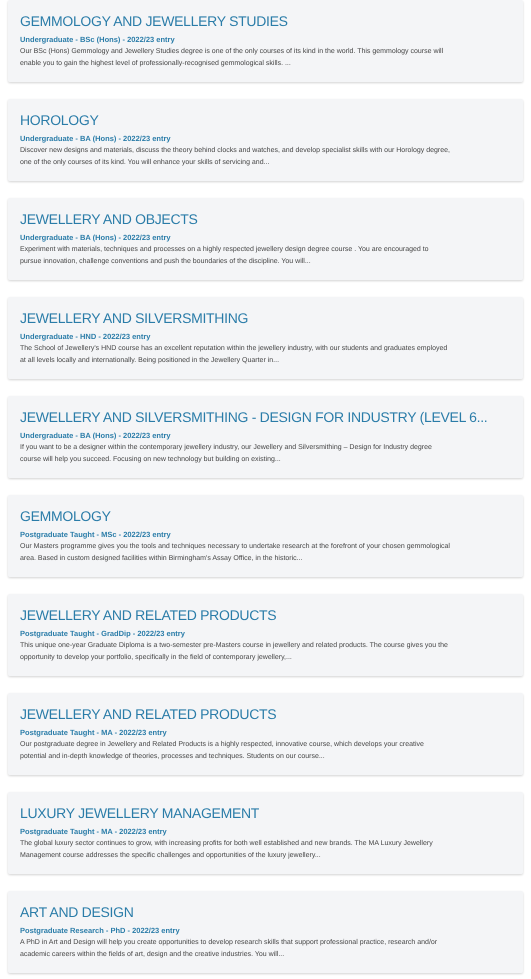  Describe the element at coordinates (265, 813) in the screenshot. I see `course-title-link: LUXURY JEWELLERY MANAGEMENT` at that location.